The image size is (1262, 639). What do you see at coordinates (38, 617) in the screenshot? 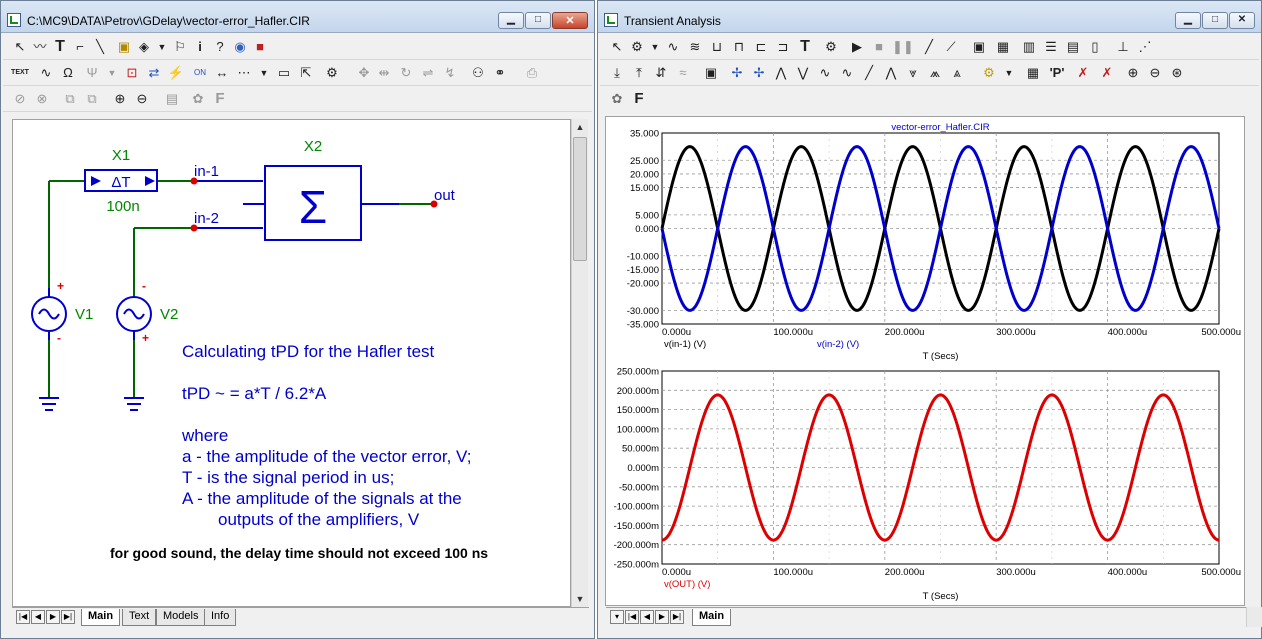
I see `prev-tab-icon: ◀` at bounding box center [38, 617].